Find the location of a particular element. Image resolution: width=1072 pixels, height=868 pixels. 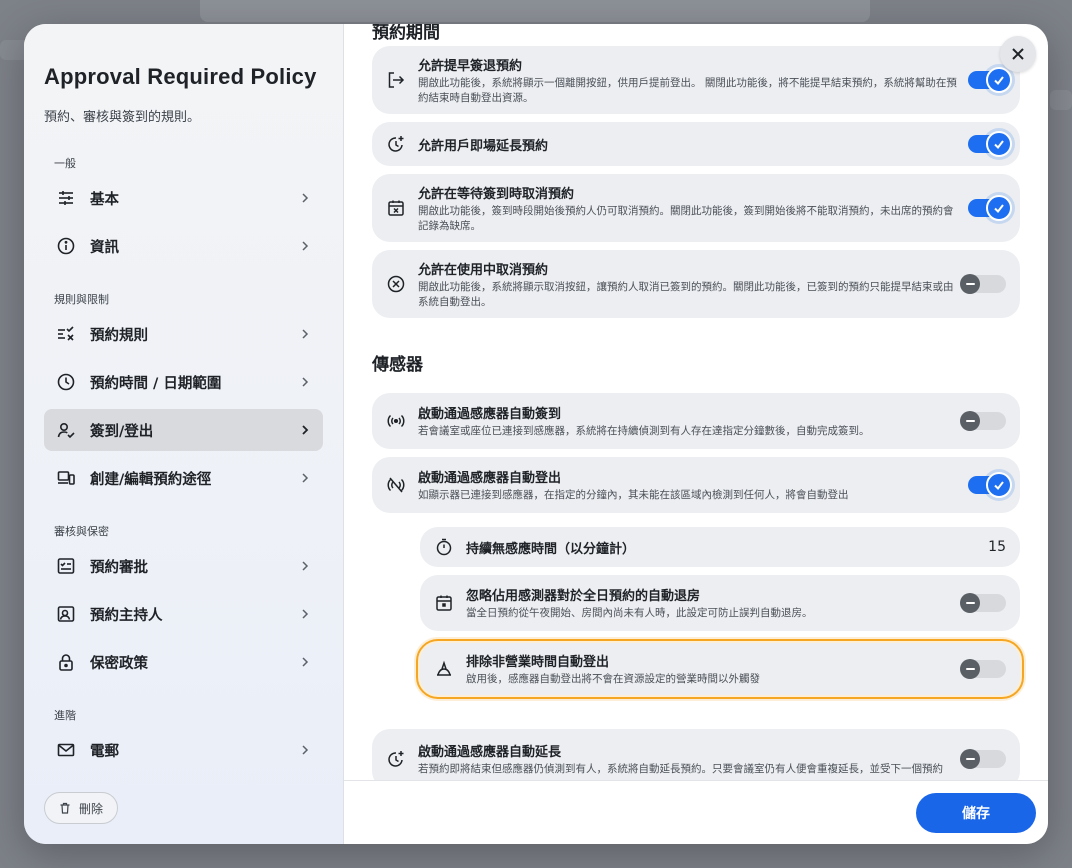

setting-title: 啟動通過感應器自動延長 is located at coordinates (490, 752).